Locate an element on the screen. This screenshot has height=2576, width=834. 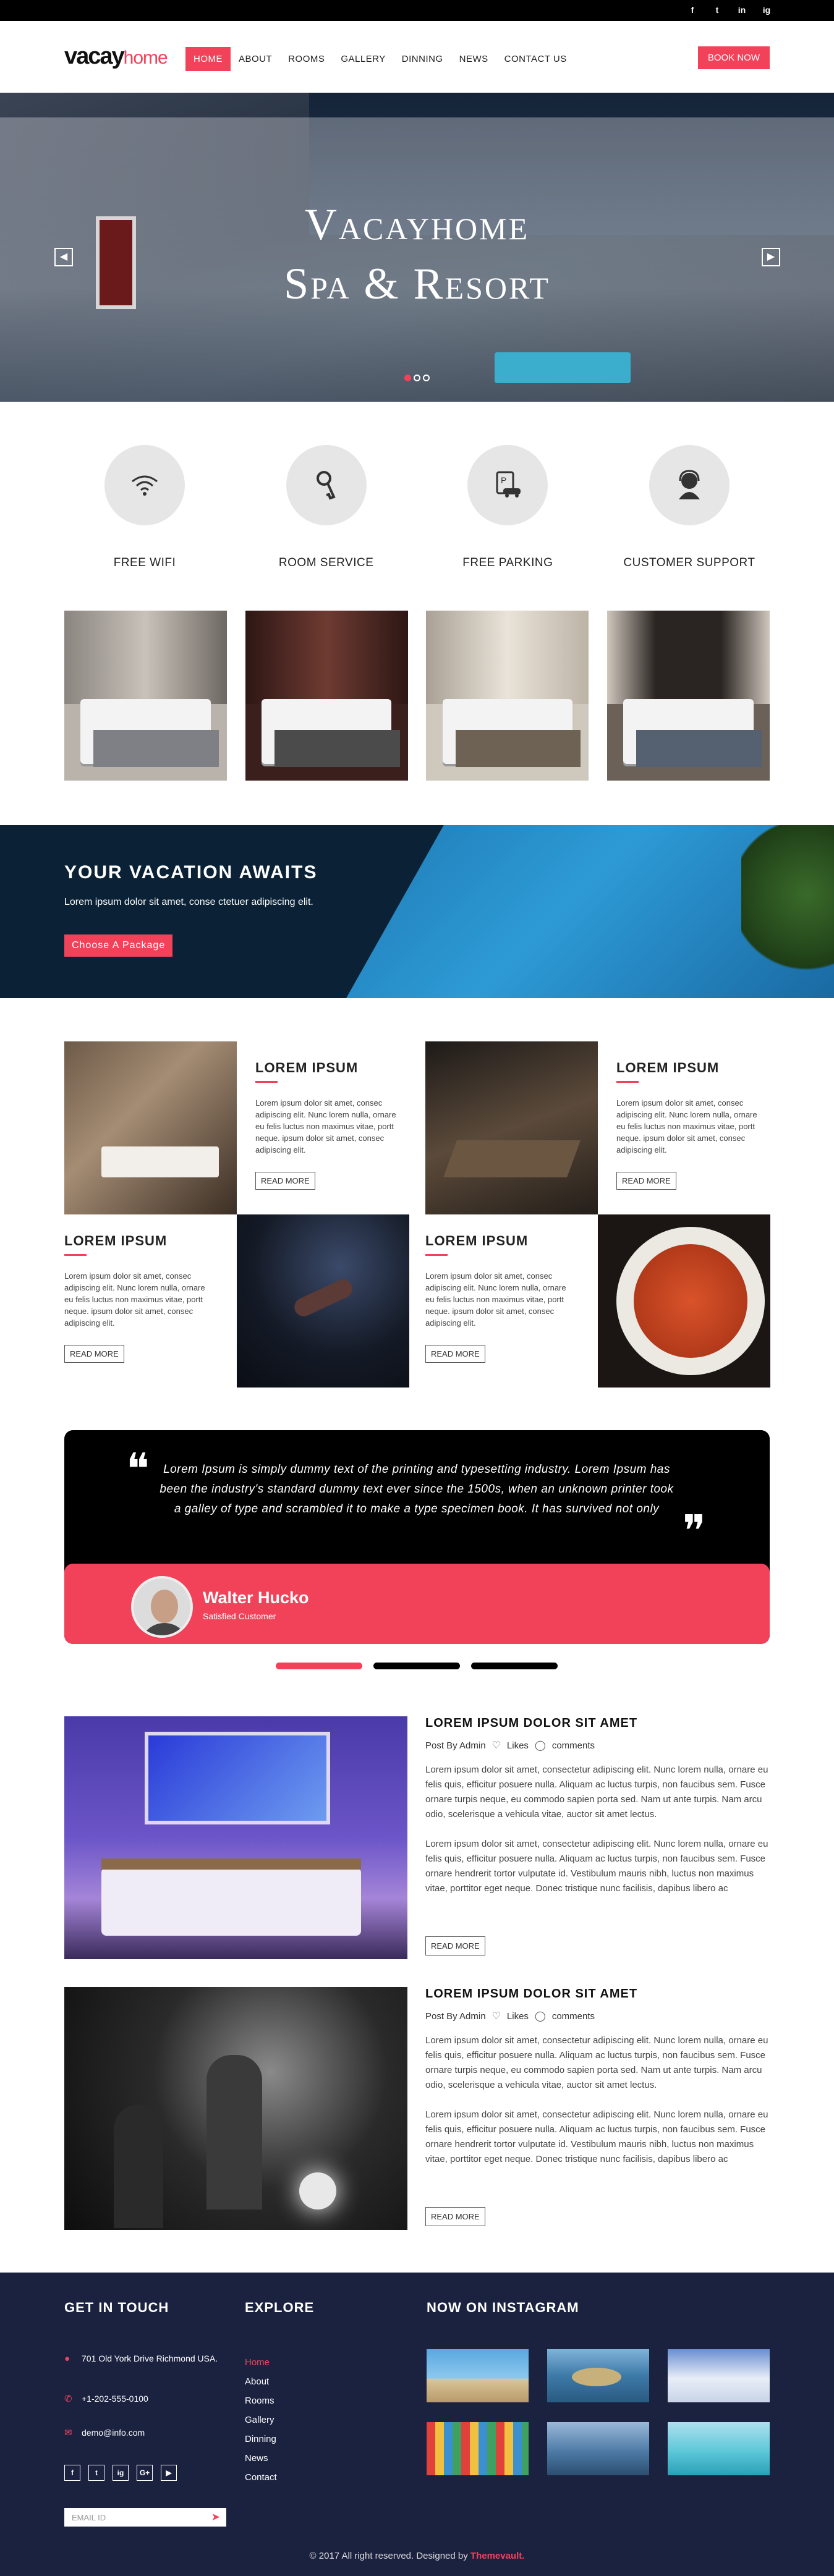
footer-link-about: About is located at coordinates (261, 2381).